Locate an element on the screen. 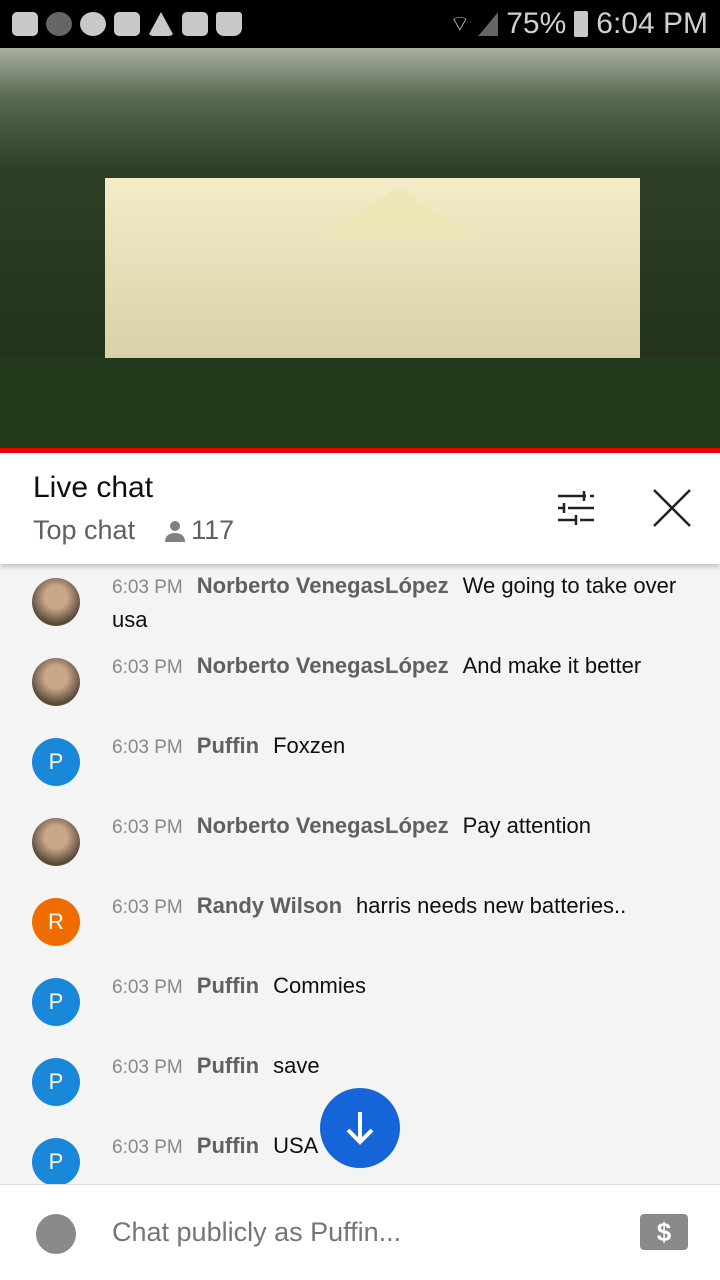 The width and height of the screenshot is (720, 1280). shopping-bag-icon is located at coordinates (229, 24).